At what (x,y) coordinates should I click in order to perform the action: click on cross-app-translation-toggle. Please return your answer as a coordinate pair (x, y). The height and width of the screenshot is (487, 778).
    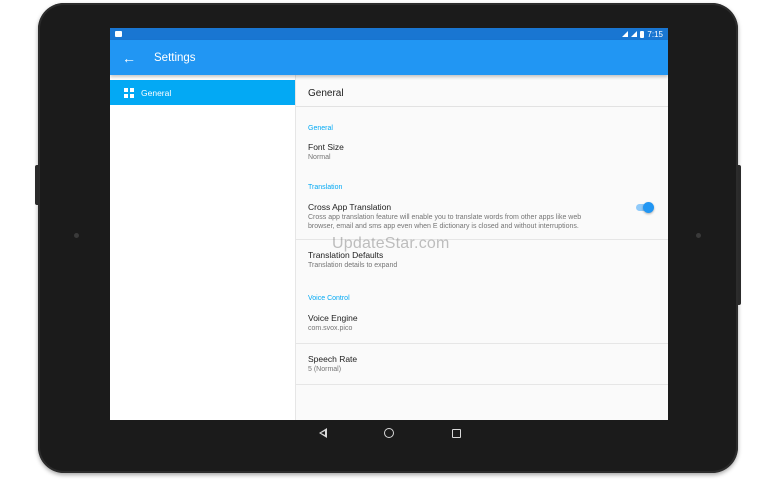
    Looking at the image, I should click on (644, 207).